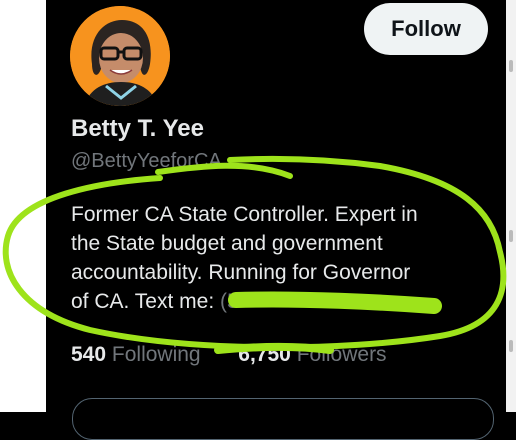 The width and height of the screenshot is (516, 440). What do you see at coordinates (146, 161) in the screenshot?
I see `user-handle: @BettyYeeforCA` at bounding box center [146, 161].